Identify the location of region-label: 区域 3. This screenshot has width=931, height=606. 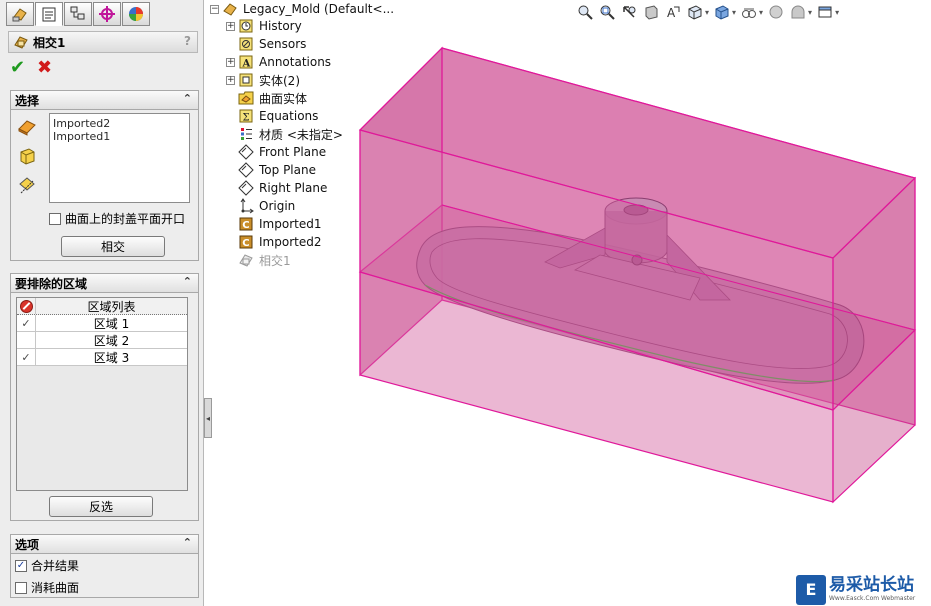
(111, 357).